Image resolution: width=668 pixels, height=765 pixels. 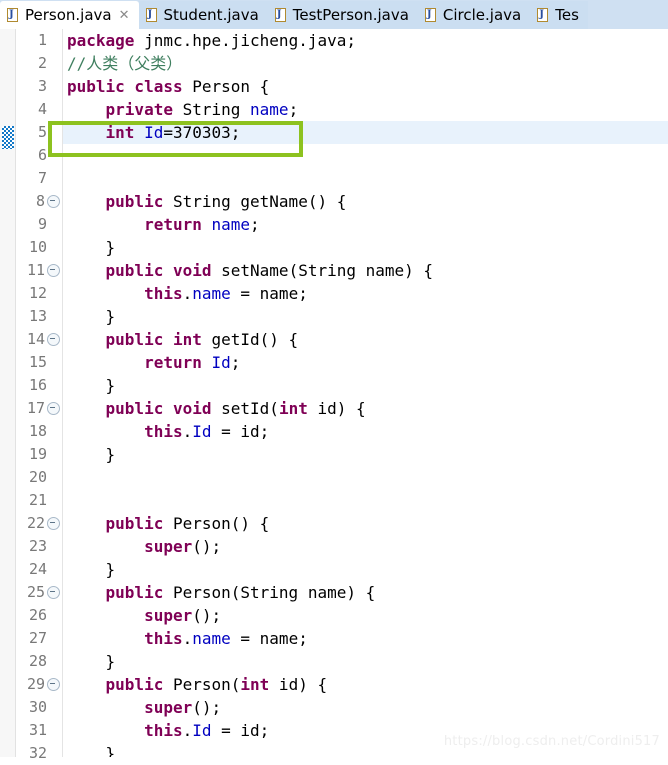 I want to click on code-token: return, so click(x=173, y=362).